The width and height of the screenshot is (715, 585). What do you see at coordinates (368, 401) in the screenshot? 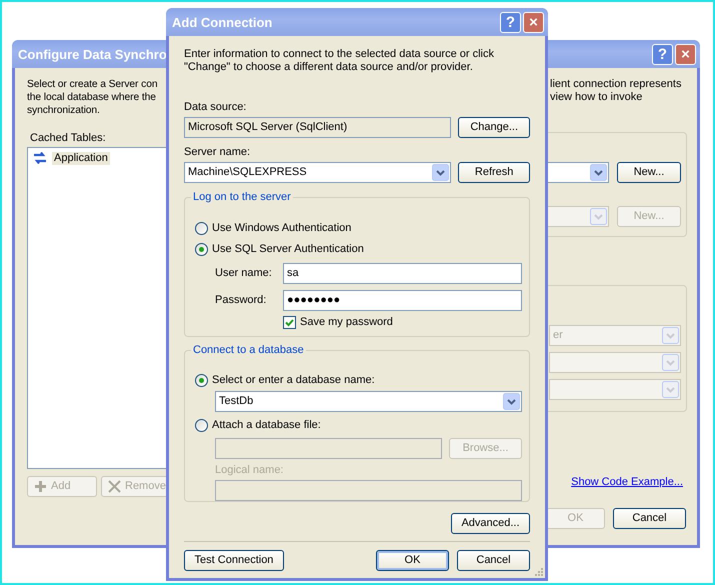
I see `database-combo: TestDb` at bounding box center [368, 401].